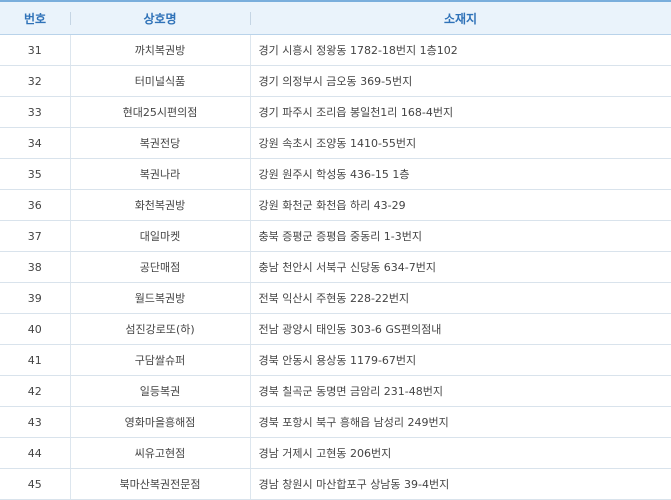 The image size is (671, 500). What do you see at coordinates (160, 205) in the screenshot?
I see `cell-store-name: 화천복권방` at bounding box center [160, 205].